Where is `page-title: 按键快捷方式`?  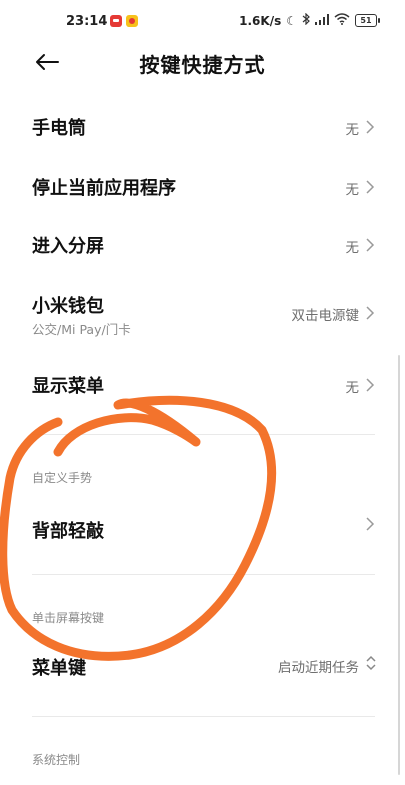
page-title: 按键快捷方式 is located at coordinates (202, 65).